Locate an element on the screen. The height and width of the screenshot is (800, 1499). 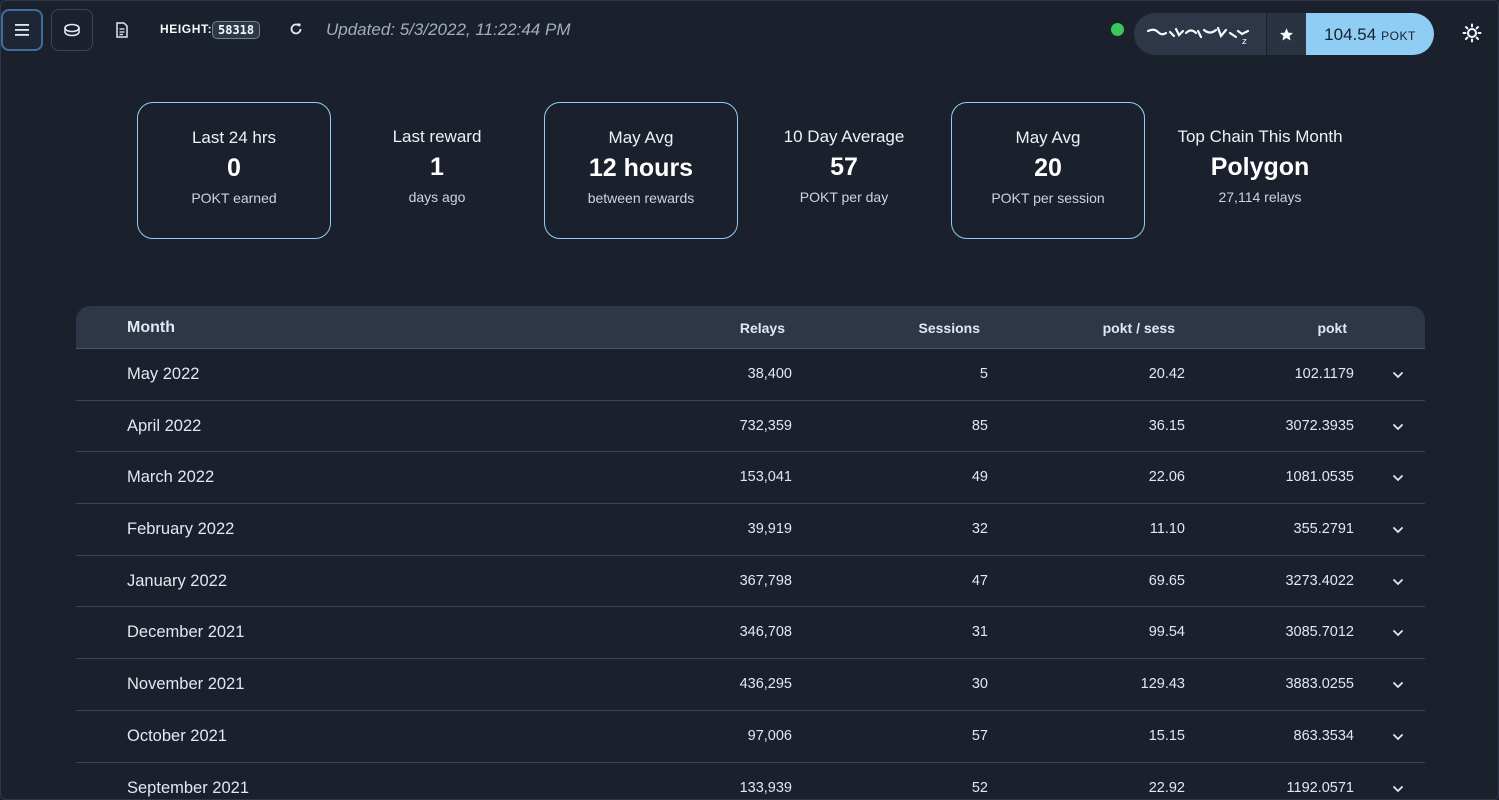
cell-pokt: 1192.0571 is located at coordinates (1320, 787).